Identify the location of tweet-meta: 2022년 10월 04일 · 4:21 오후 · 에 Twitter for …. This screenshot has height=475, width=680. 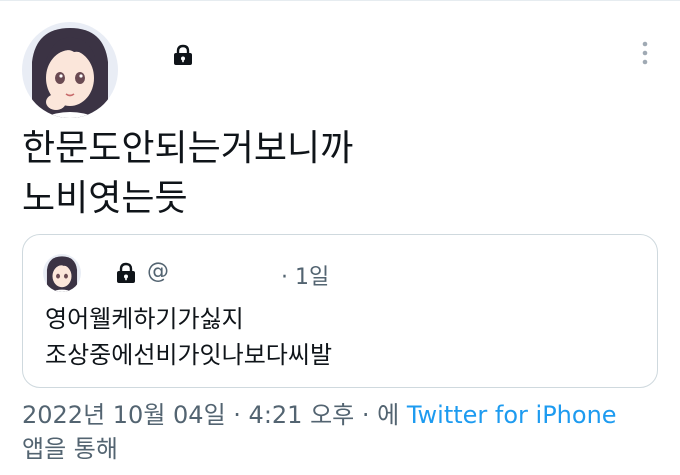
(332, 432).